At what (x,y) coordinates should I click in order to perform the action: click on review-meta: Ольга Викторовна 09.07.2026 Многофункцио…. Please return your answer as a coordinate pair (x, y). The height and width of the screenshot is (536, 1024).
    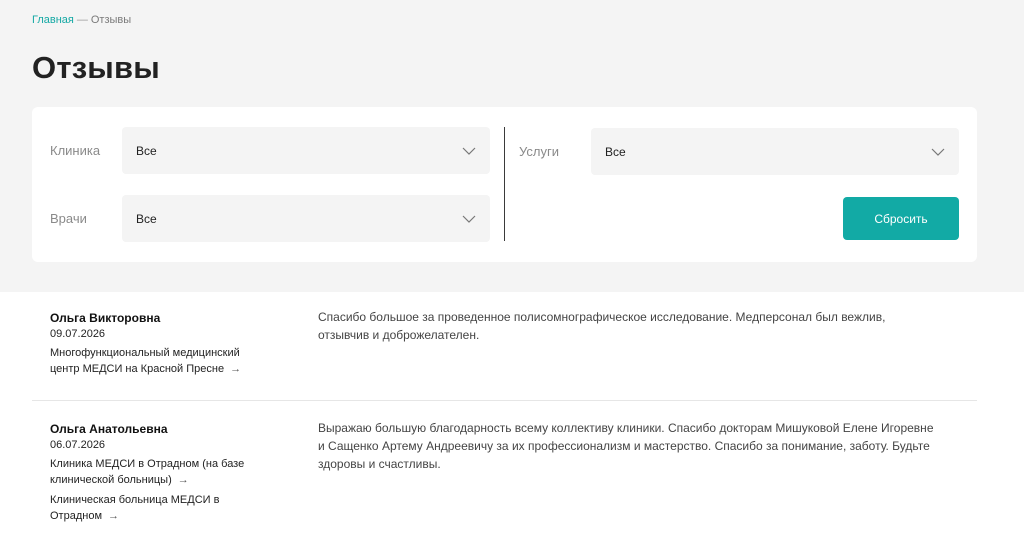
    Looking at the image, I should click on (184, 355).